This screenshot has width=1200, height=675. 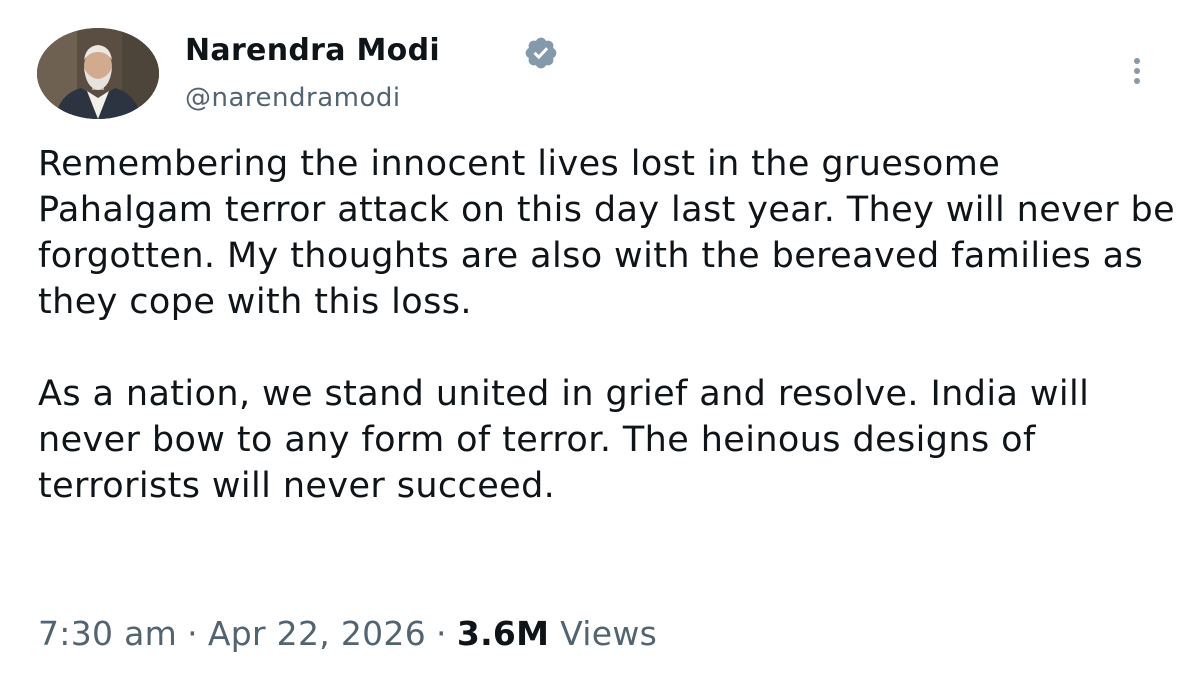 What do you see at coordinates (317, 633) in the screenshot?
I see `tweet-date: Apr 22, 2026` at bounding box center [317, 633].